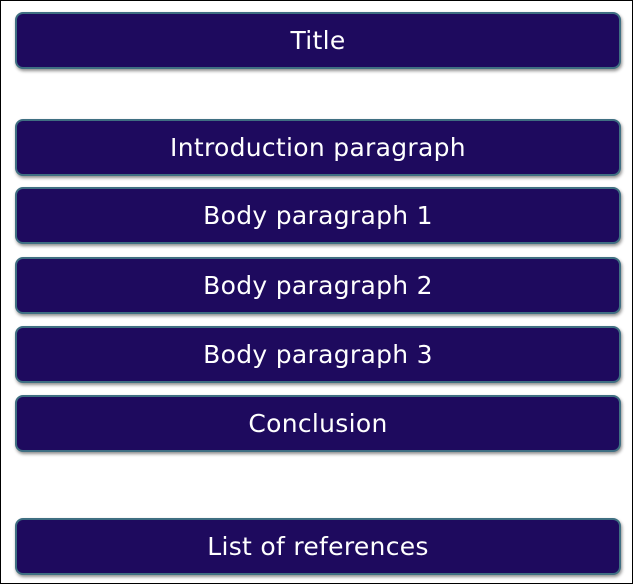 This screenshot has height=584, width=633. I want to click on body-paragraph-3-label: Body paragraph 3, so click(318, 354).